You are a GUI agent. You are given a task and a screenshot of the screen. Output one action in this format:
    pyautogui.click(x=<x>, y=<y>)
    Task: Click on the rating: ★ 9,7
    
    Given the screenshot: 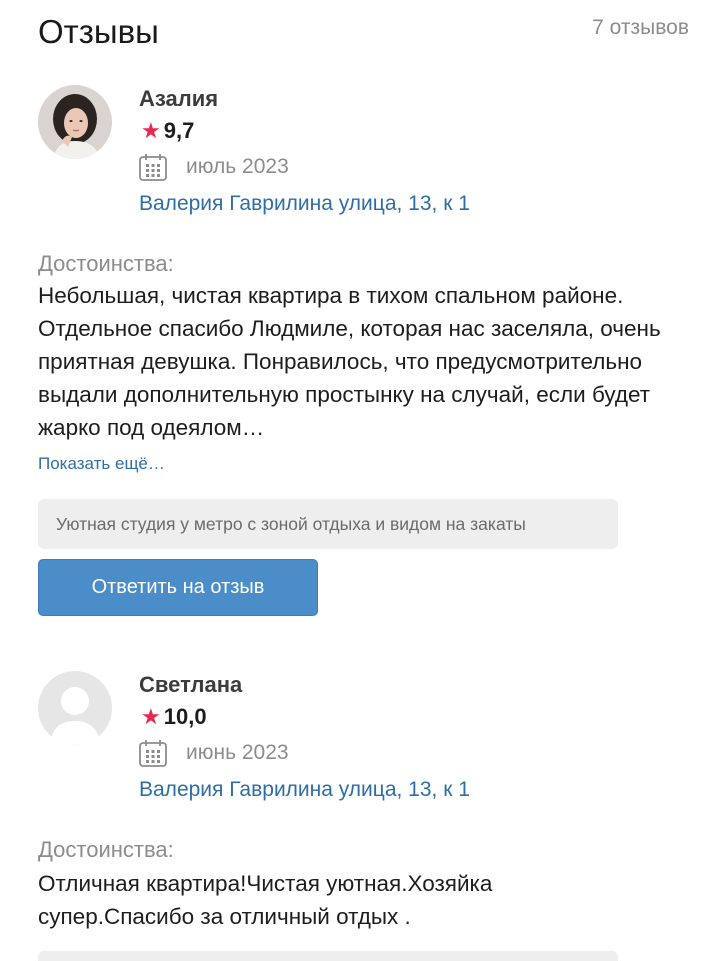 What is the action you would take?
    pyautogui.click(x=167, y=131)
    